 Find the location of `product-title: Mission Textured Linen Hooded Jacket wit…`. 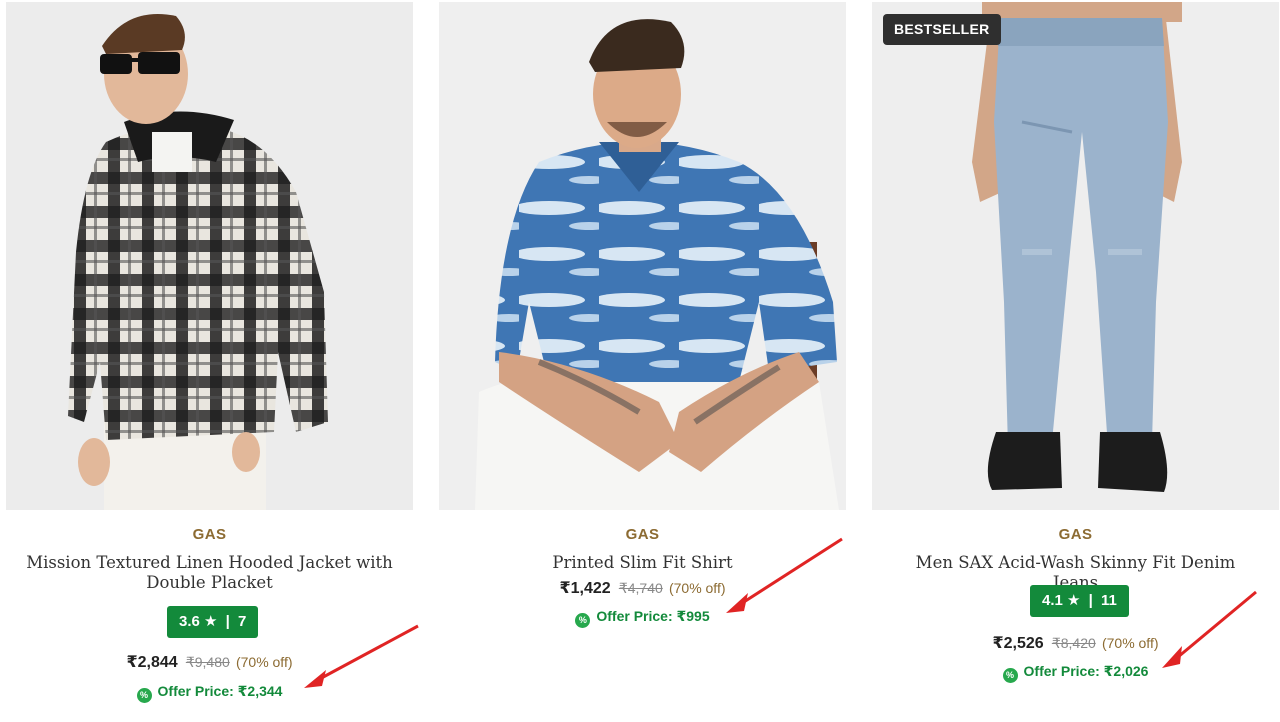

product-title: Mission Textured Linen Hooded Jacket wit… is located at coordinates (209, 573).